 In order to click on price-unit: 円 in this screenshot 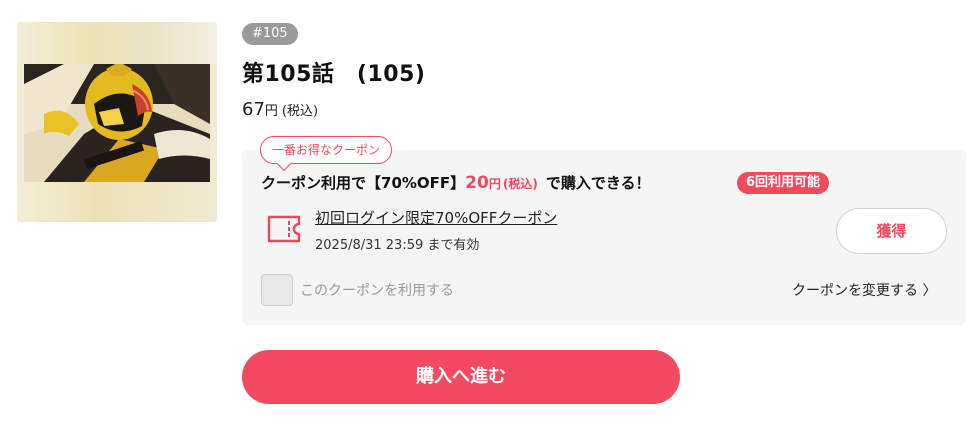, I will do `click(271, 111)`.